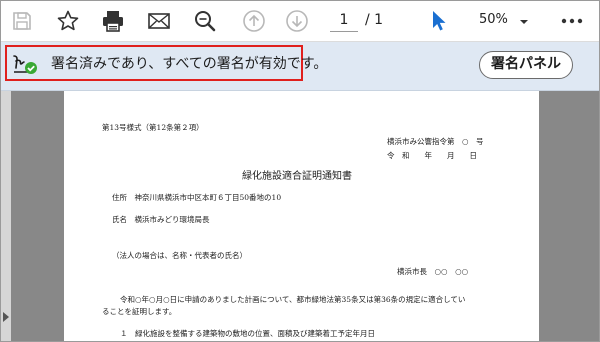 The image size is (600, 342). Describe the element at coordinates (247, 333) in the screenshot. I see `item-1: １ 緑化施設を整備する建築物の敷地の位置、面積及び建築着工予定年月日` at that location.